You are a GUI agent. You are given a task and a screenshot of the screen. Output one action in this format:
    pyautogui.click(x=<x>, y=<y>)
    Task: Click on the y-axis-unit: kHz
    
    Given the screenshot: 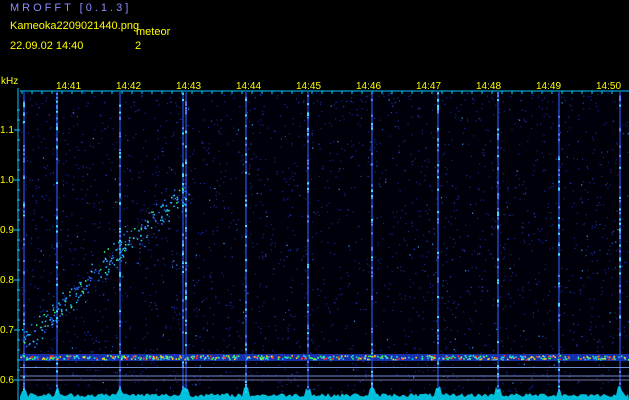 What is the action you would take?
    pyautogui.click(x=9, y=81)
    